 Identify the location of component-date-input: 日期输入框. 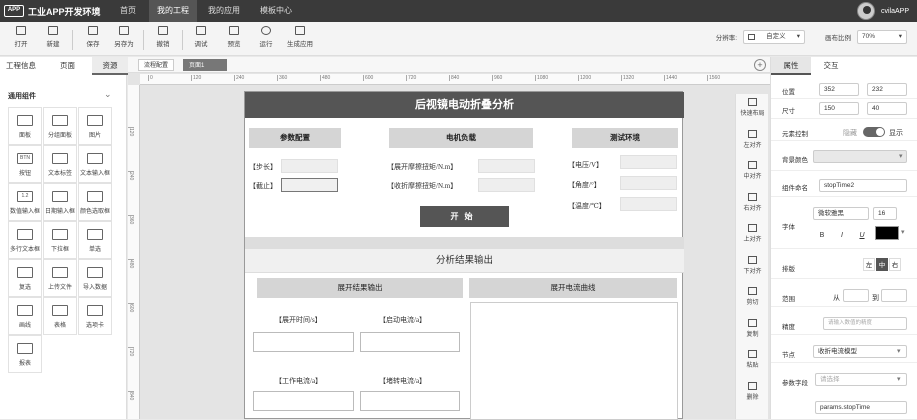
(60, 202).